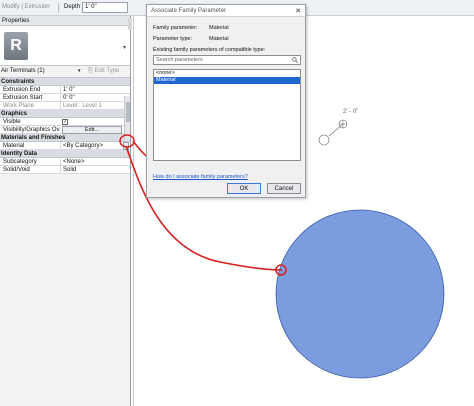 Image resolution: width=474 pixels, height=406 pixels. What do you see at coordinates (65, 114) in the screenshot?
I see `section-graphics: Graphics` at bounding box center [65, 114].